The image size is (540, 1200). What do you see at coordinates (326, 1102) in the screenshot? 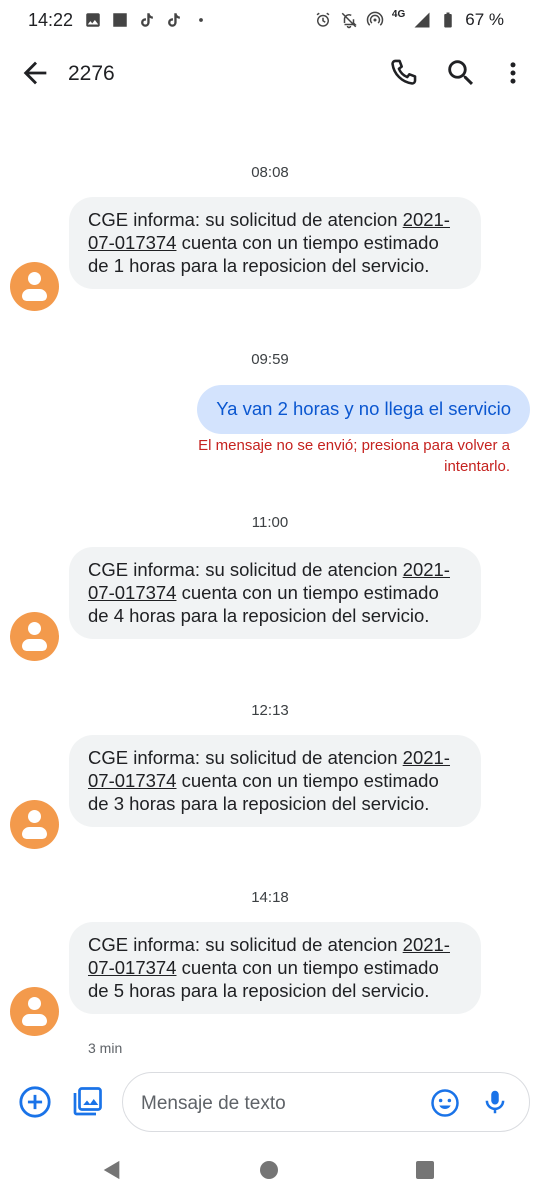
I see `message-input: Mensaje de texto` at bounding box center [326, 1102].